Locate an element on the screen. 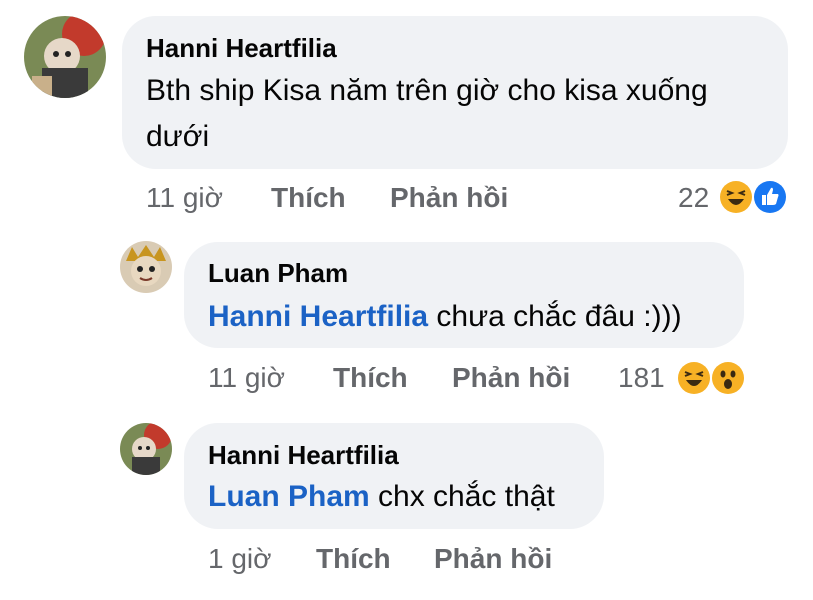 The image size is (813, 600). reaction-count: 22 is located at coordinates (693, 198).